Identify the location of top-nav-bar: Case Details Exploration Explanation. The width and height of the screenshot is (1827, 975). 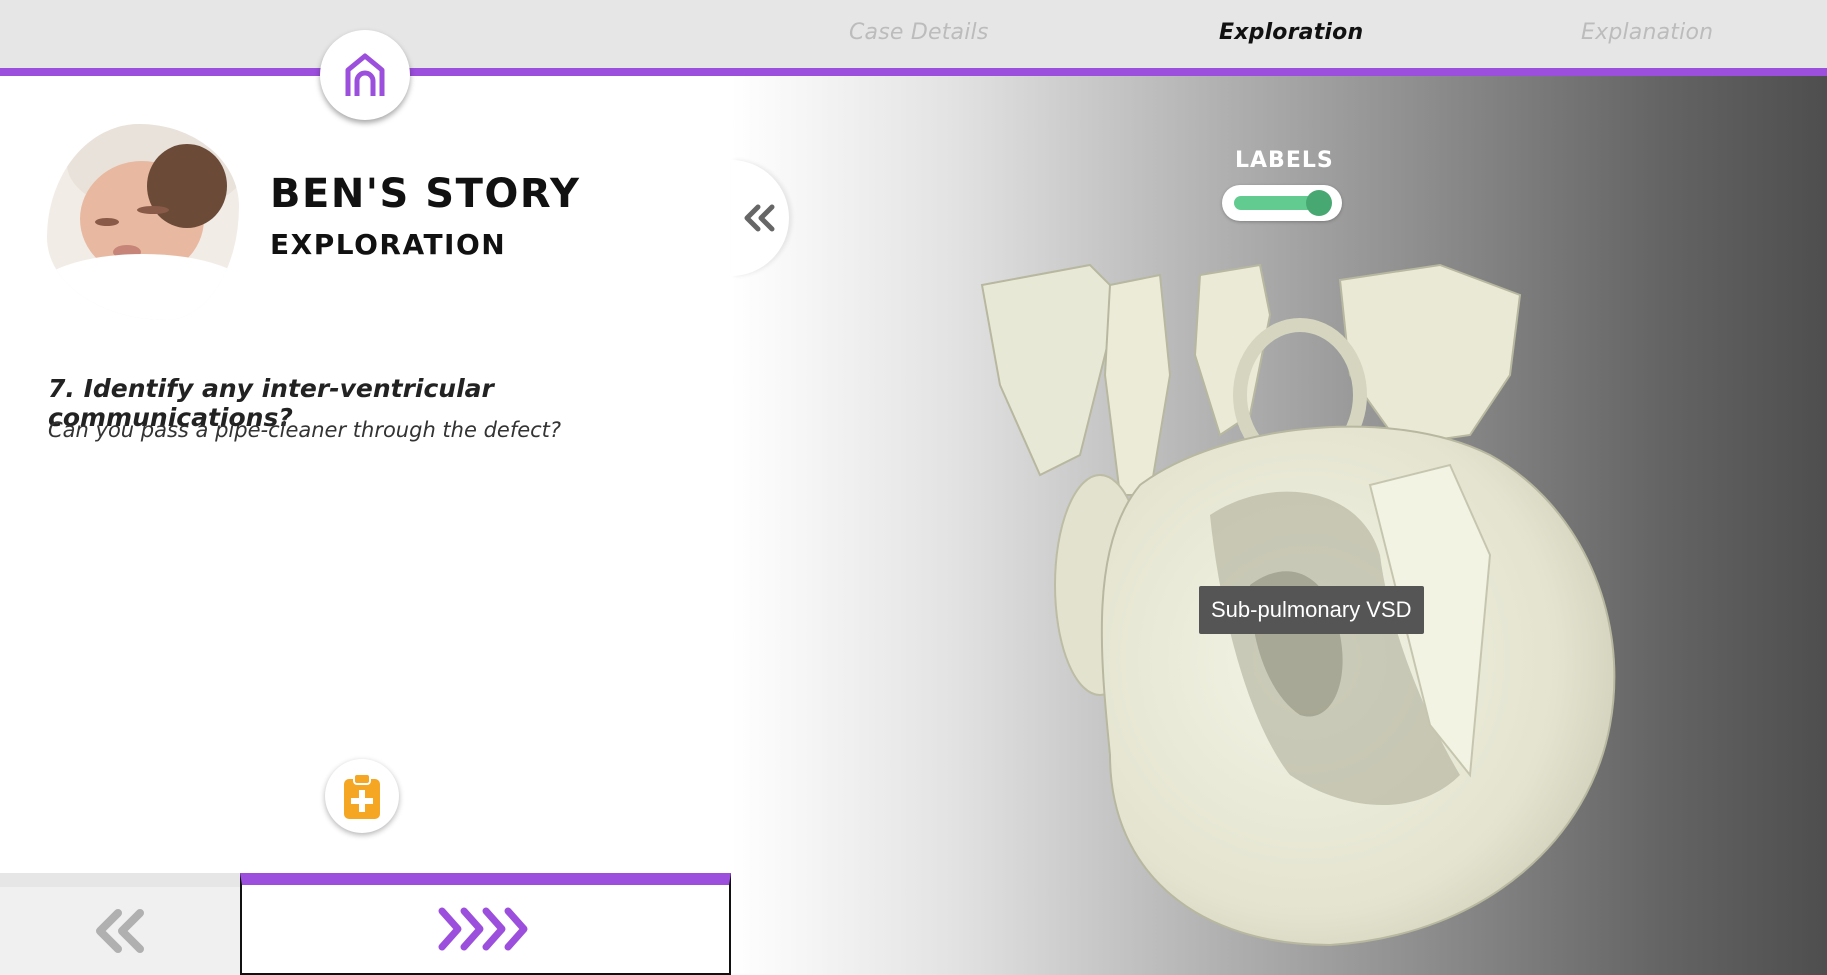
(913, 38).